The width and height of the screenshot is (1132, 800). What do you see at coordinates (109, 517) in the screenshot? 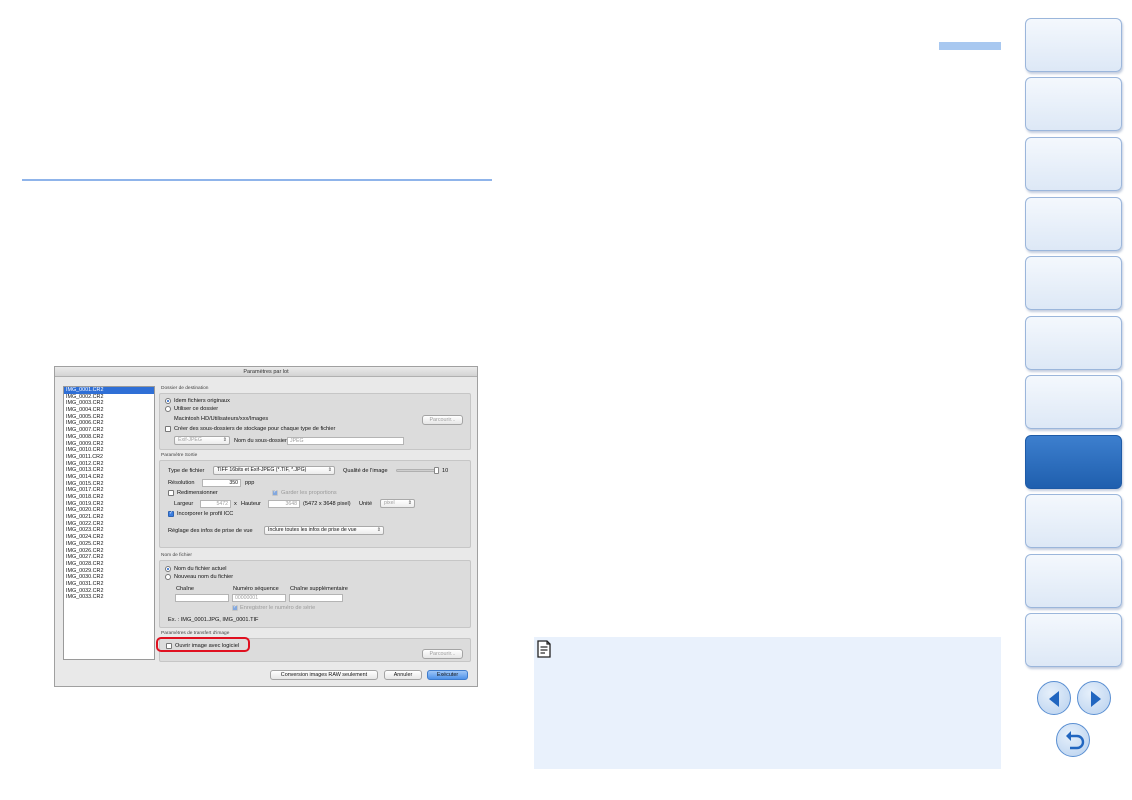
I see `file-list-item: IMG_0021.CR2` at bounding box center [109, 517].